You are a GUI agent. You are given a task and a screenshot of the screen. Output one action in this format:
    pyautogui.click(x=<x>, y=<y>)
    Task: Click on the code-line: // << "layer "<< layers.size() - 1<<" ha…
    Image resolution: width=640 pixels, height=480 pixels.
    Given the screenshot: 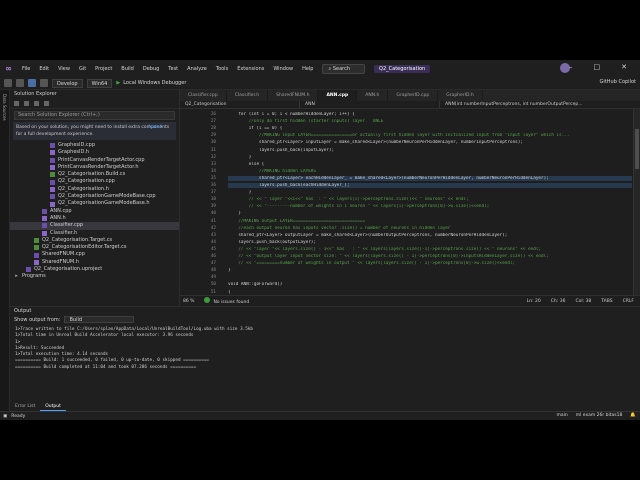 What is the action you would take?
    pyautogui.click(x=430, y=249)
    